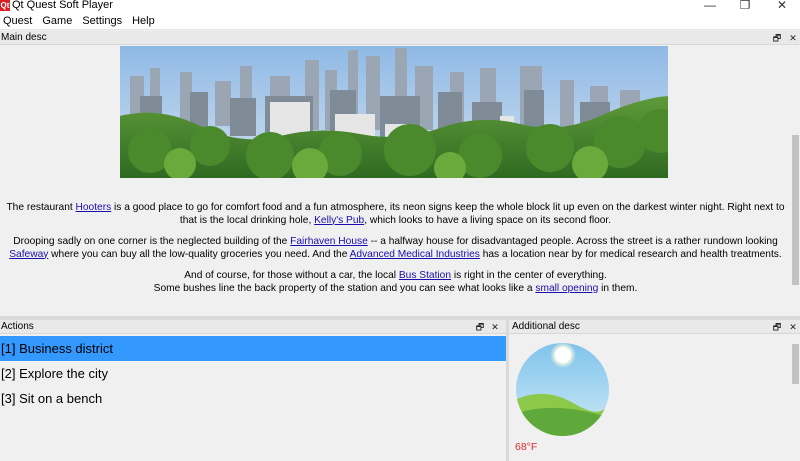 The width and height of the screenshot is (800, 461). What do you see at coordinates (566, 288) in the screenshot?
I see `link-small-opening: small opening` at bounding box center [566, 288].